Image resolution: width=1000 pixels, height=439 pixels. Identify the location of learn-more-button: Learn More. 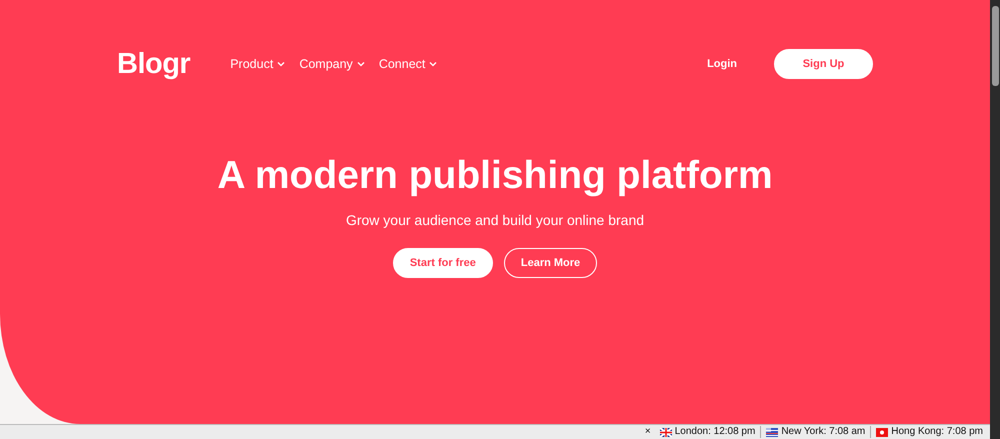
(551, 263).